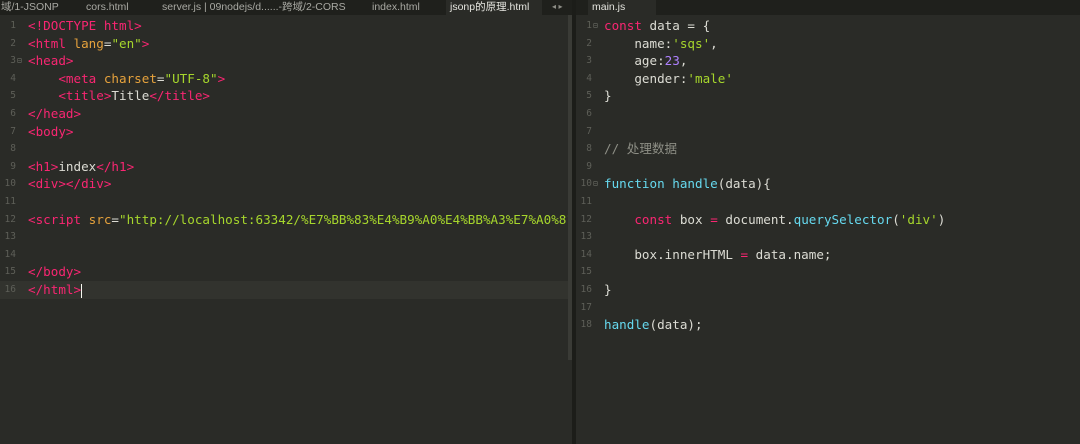 The height and width of the screenshot is (444, 1080). What do you see at coordinates (586, 254) in the screenshot?
I see `line-number: 14` at bounding box center [586, 254].